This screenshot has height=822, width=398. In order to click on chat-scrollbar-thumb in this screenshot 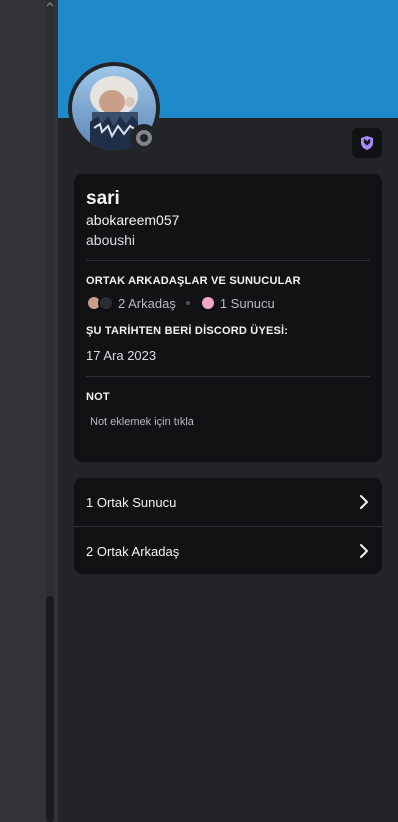, I will do `click(50, 709)`.